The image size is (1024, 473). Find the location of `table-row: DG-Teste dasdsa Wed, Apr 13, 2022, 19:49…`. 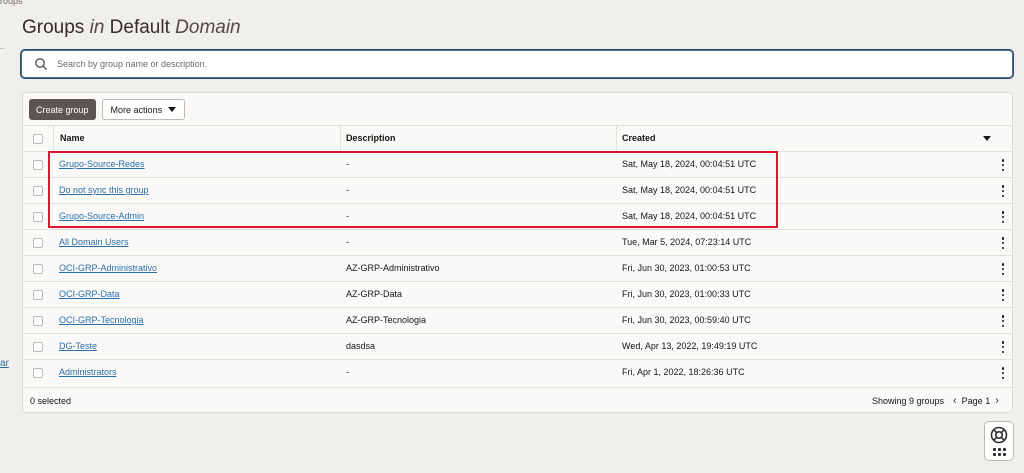

table-row: DG-Teste dasdsa Wed, Apr 13, 2022, 19:49… is located at coordinates (517, 346).